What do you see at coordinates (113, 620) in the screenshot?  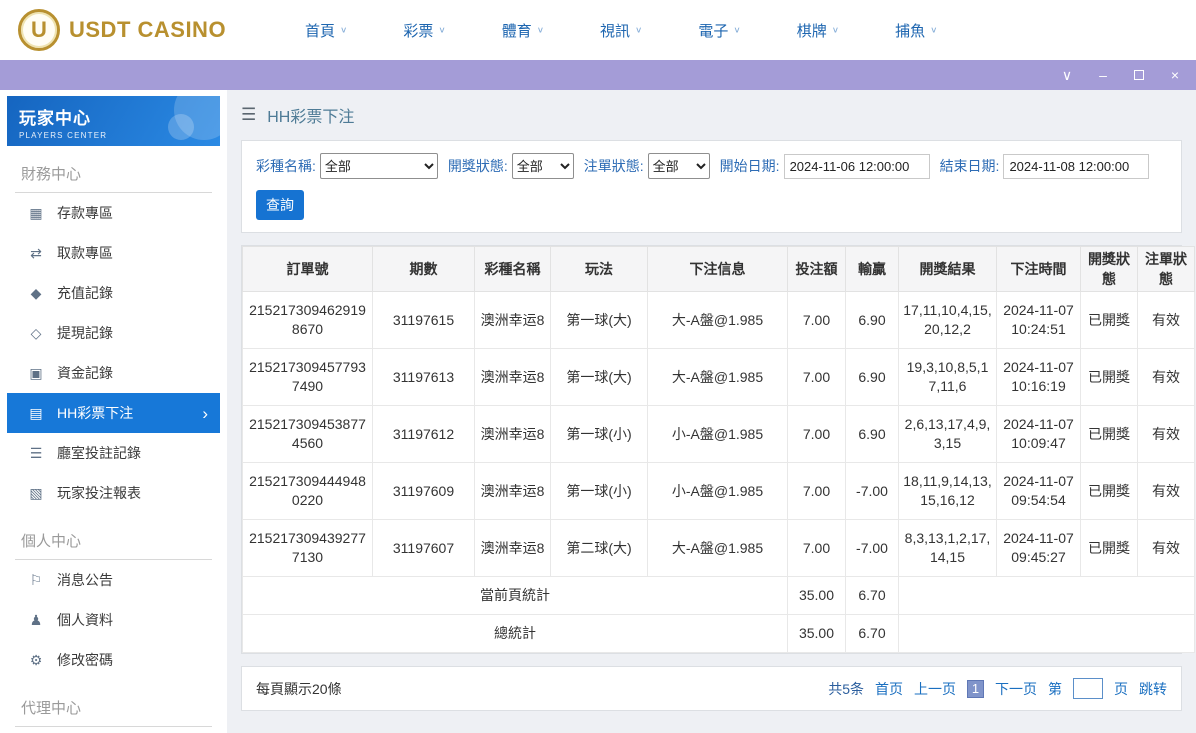 I see `sidebar-item-profile: ♟ 個人資料` at bounding box center [113, 620].